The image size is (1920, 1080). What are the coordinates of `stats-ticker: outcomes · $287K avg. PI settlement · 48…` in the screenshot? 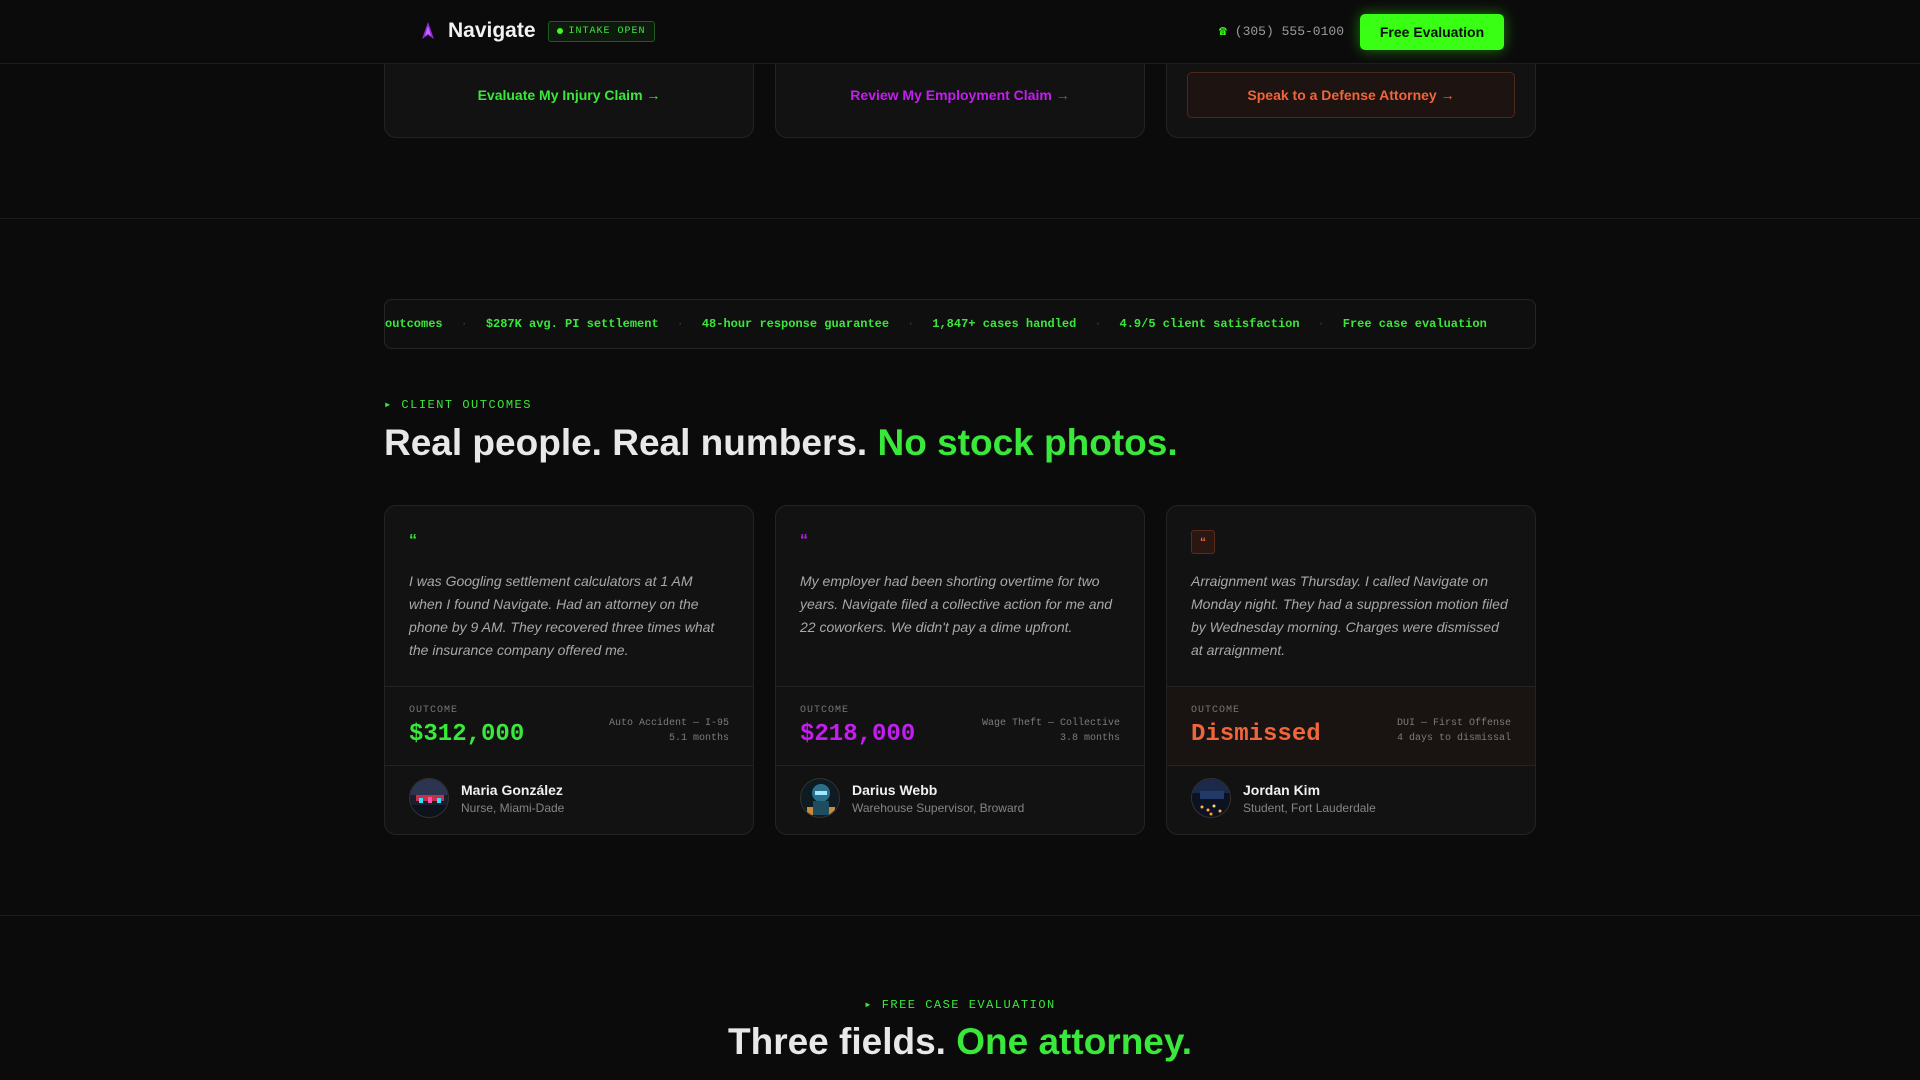 It's located at (960, 324).